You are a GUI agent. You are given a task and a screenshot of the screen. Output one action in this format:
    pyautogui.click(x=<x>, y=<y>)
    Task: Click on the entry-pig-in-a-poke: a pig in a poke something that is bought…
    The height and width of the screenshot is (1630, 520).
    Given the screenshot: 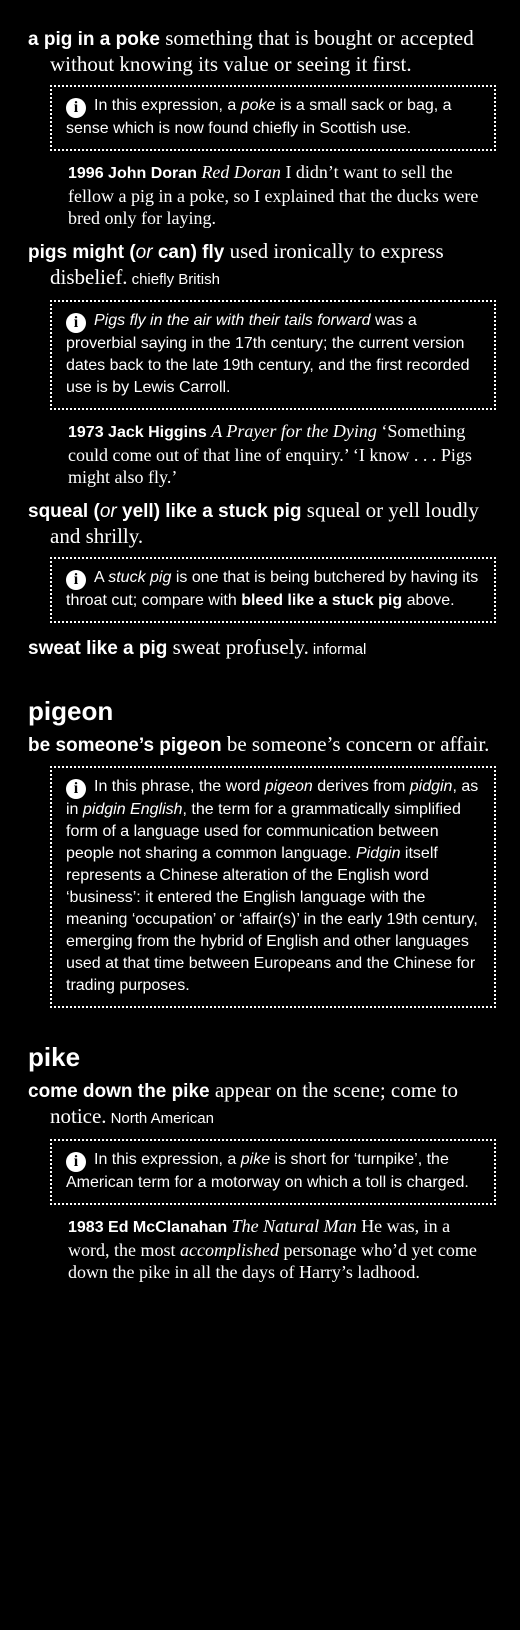 What is the action you would take?
    pyautogui.click(x=263, y=51)
    